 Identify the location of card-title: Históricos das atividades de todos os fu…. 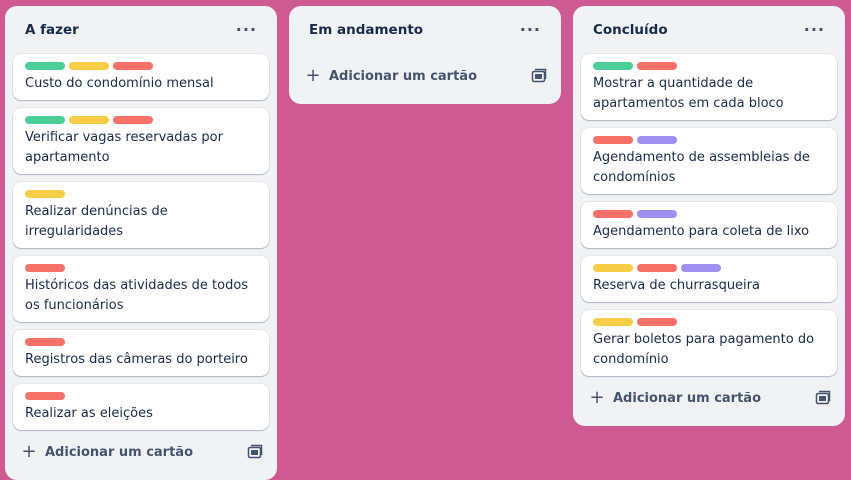
(137, 295).